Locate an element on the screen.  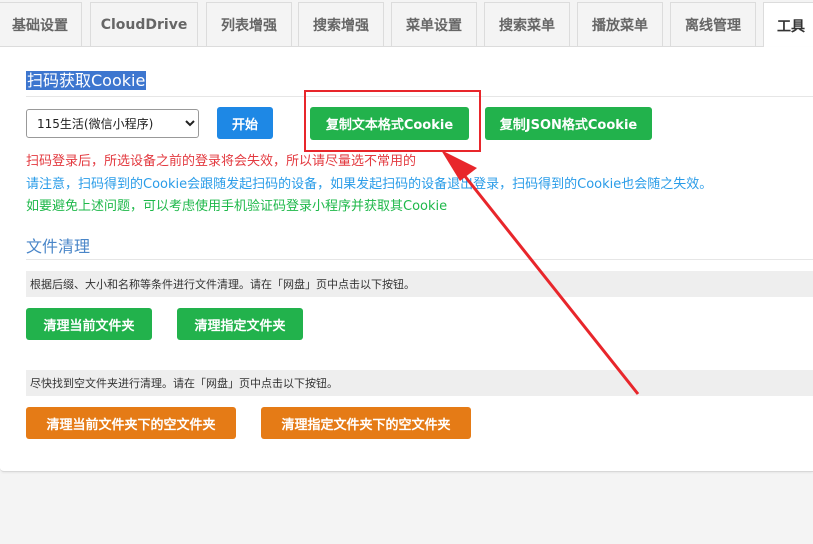
notice-green: 如要避免上述问题，可以考虑使用手机验证码登录小程序并获取其Cookie is located at coordinates (237, 206).